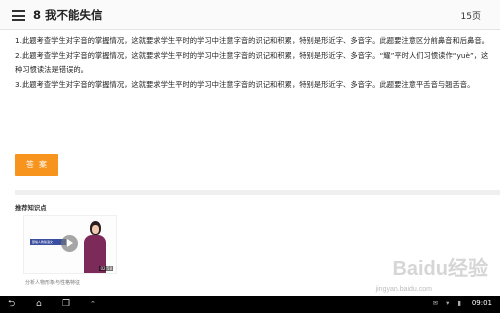  I want to click on video-duration: 02:58, so click(106, 268).